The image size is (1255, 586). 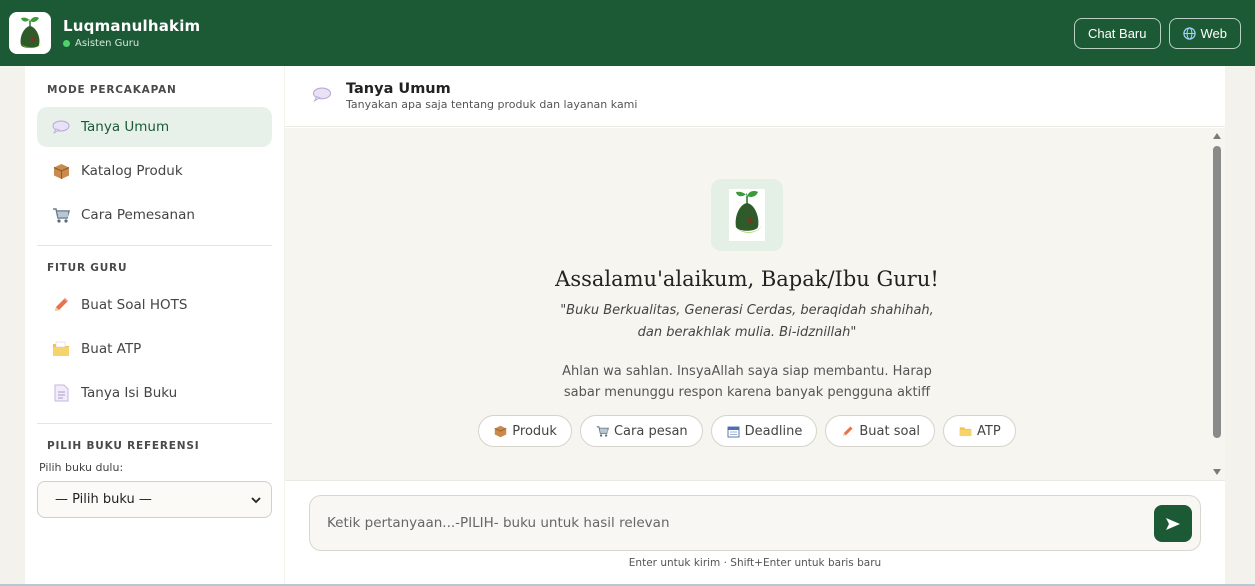 I want to click on new-chat-button: Chat Baru, so click(x=1117, y=33).